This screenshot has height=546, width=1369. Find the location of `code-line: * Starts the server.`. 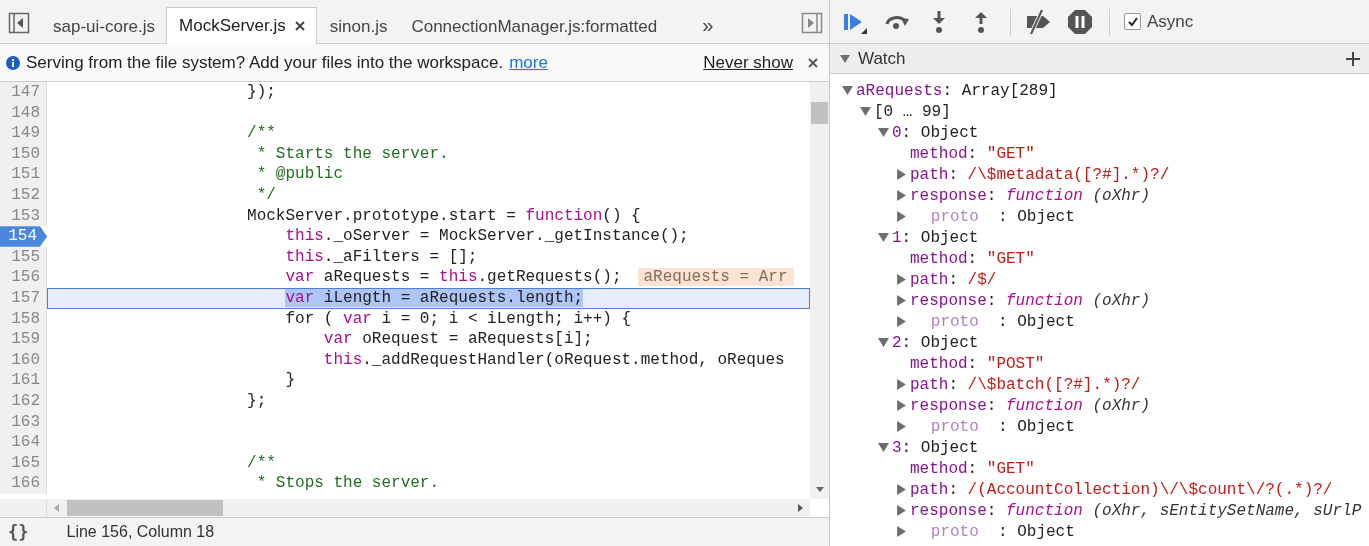

code-line: * Starts the server. is located at coordinates (352, 154).